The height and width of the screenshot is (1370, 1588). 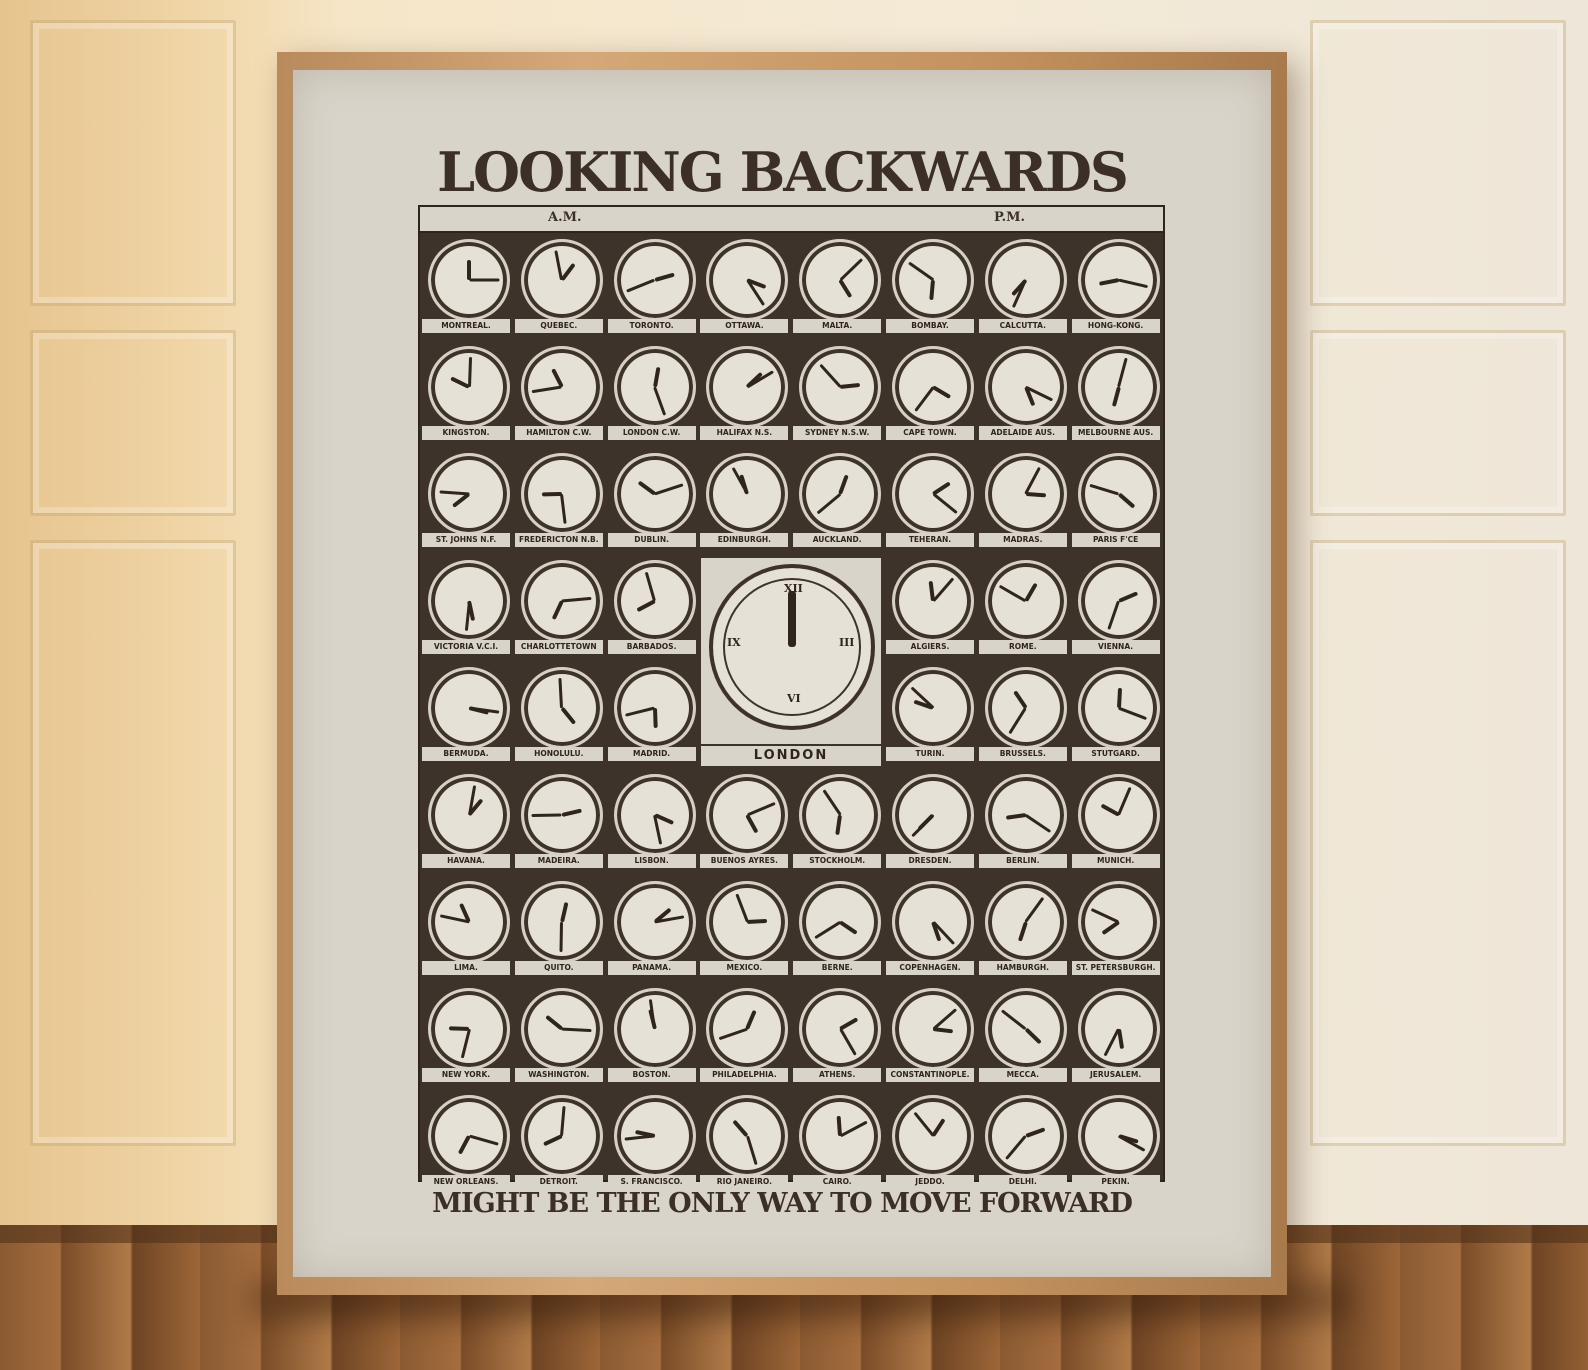 What do you see at coordinates (837, 1035) in the screenshot?
I see `city-clock: ATHENS.` at bounding box center [837, 1035].